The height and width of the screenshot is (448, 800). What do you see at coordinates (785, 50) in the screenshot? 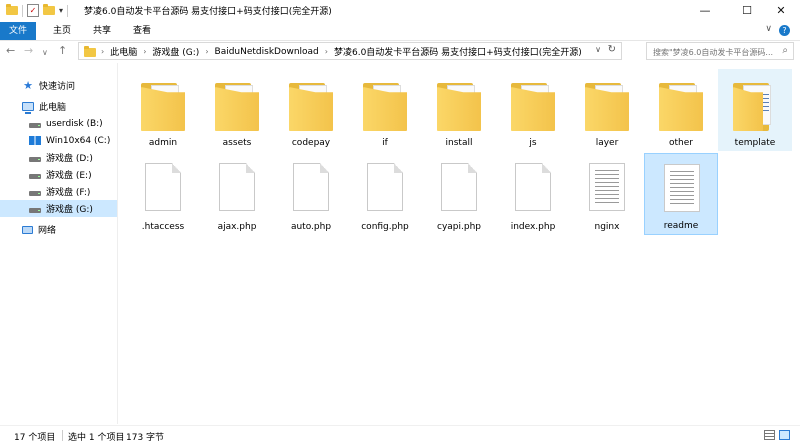
I see `search-icon: ⌕` at bounding box center [785, 50].